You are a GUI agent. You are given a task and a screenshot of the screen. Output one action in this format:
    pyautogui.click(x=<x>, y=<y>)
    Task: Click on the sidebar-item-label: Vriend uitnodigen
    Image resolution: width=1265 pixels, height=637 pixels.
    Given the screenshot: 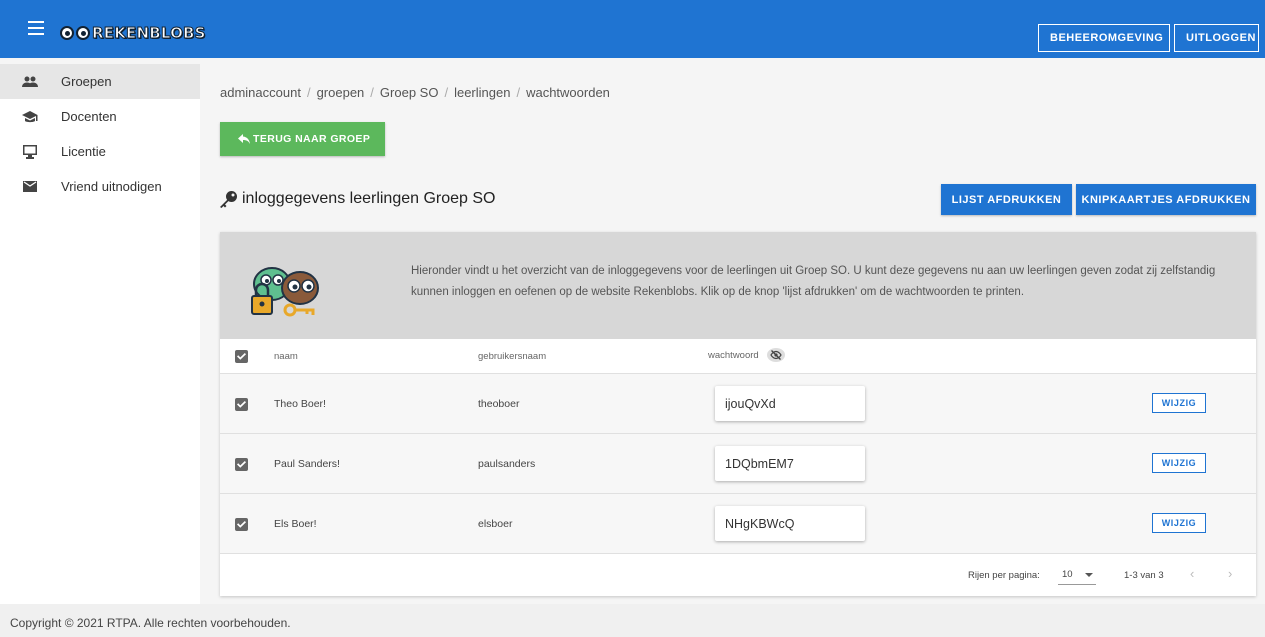 What is the action you would take?
    pyautogui.click(x=111, y=186)
    